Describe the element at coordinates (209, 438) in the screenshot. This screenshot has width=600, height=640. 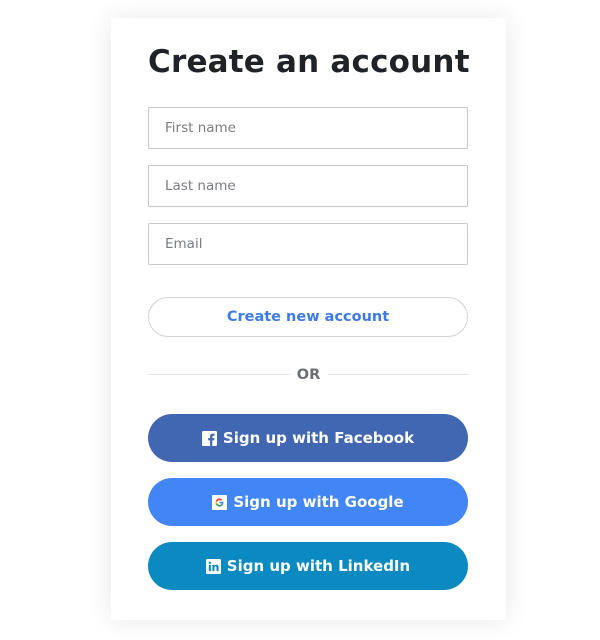
I see `facebook-icon` at that location.